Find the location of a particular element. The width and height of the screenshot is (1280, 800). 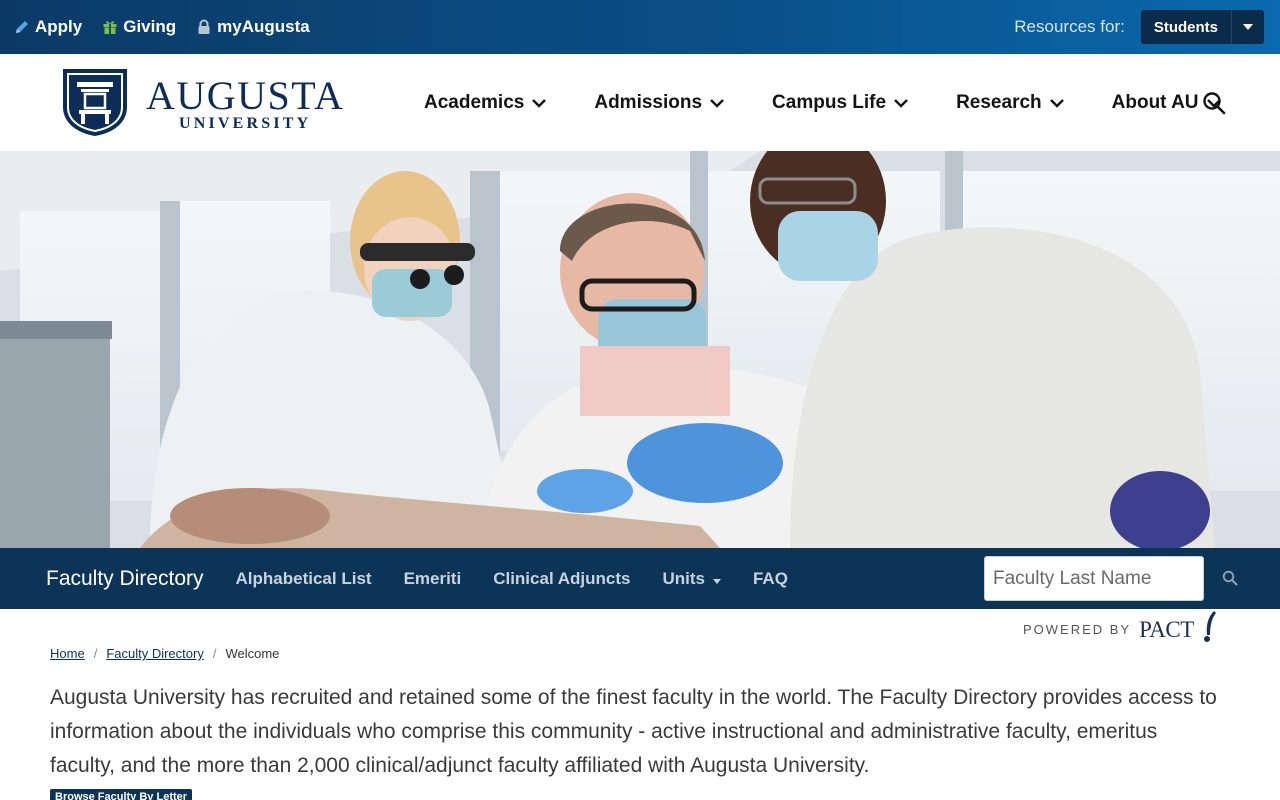

powered-by-label: POWERED BY is located at coordinates (1077, 629).